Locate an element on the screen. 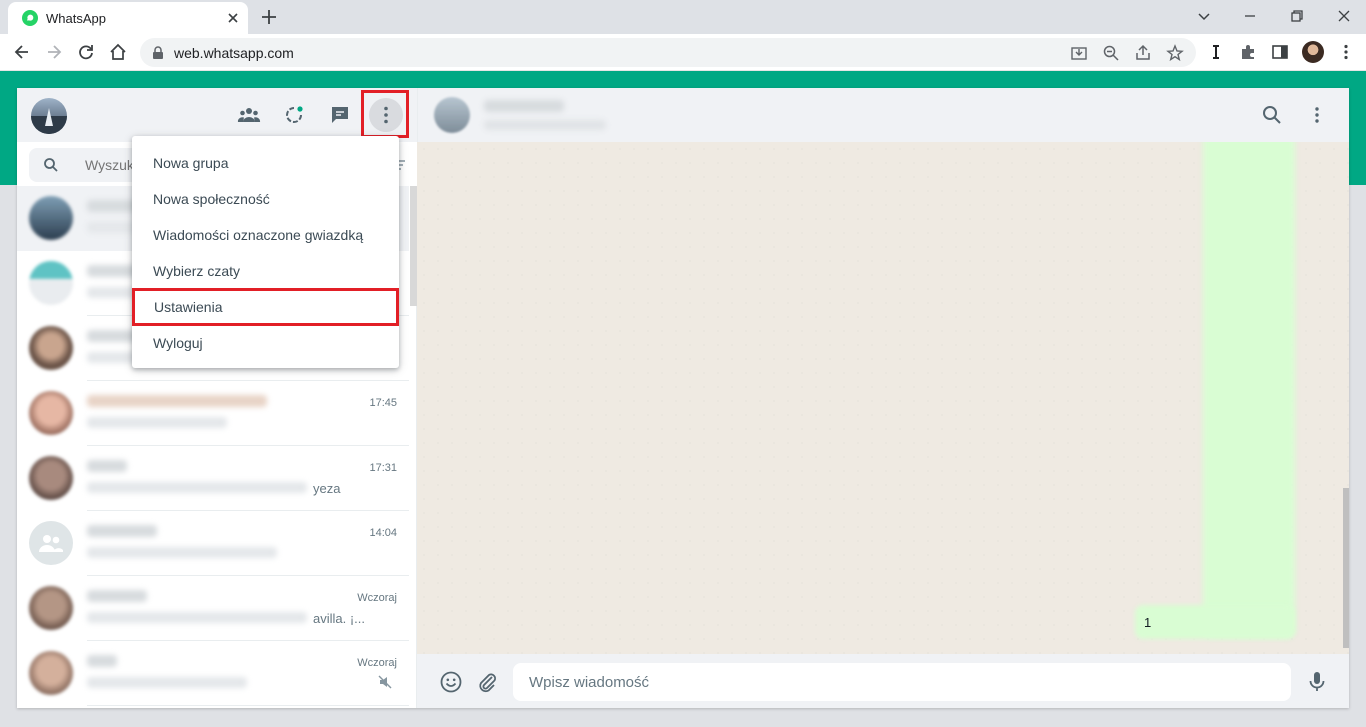  group-avatar is located at coordinates (51, 543).